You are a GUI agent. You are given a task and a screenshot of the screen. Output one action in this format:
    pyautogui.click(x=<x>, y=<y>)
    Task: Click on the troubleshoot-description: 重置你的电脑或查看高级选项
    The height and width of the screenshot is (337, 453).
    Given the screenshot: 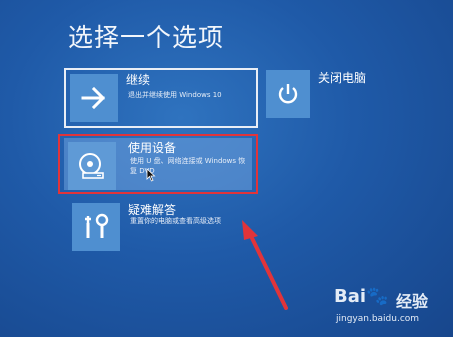 What is the action you would take?
    pyautogui.click(x=175, y=221)
    